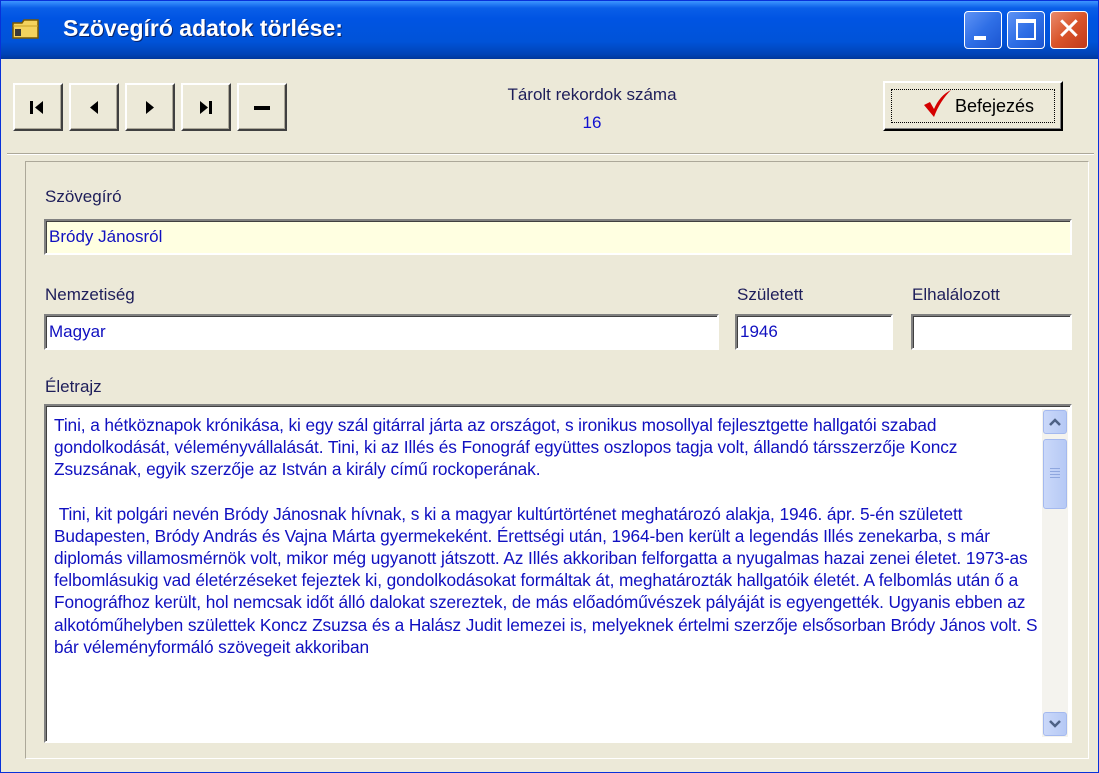 This screenshot has width=1099, height=773. I want to click on checkmark-icon, so click(937, 103).